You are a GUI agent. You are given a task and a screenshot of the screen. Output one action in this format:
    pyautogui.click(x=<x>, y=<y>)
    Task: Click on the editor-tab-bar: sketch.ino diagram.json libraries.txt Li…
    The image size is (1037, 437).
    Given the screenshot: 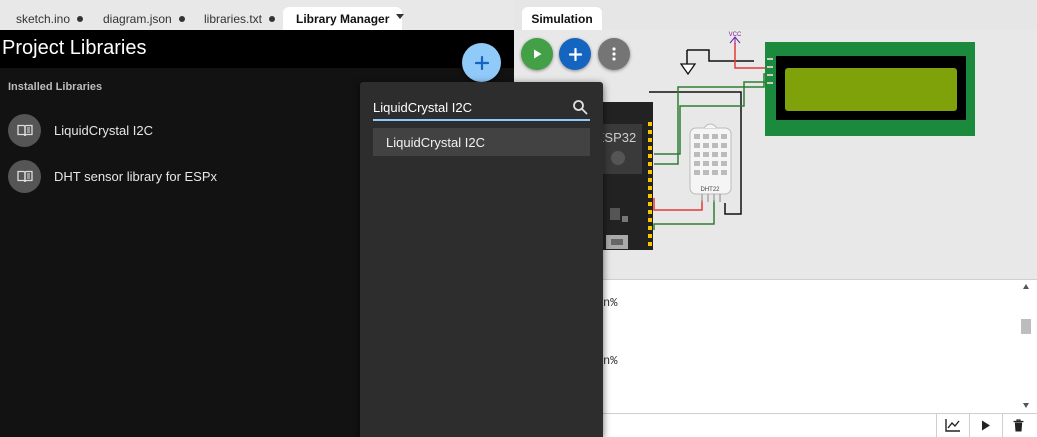 What is the action you would take?
    pyautogui.click(x=257, y=15)
    